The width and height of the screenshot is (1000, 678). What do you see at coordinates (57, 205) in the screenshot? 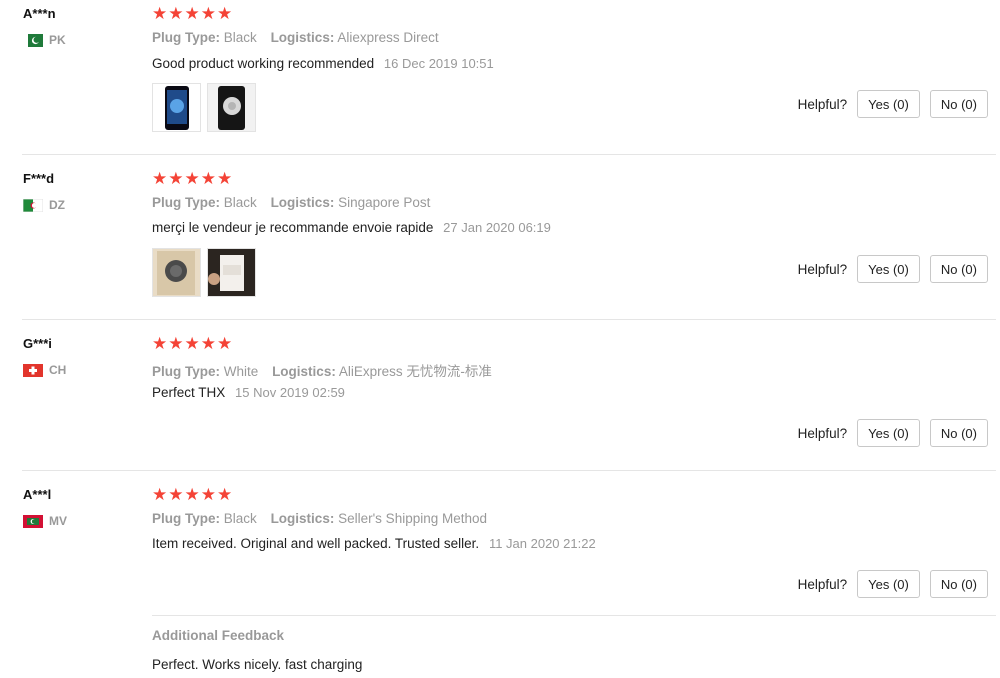
I see `country-code: DZ` at bounding box center [57, 205].